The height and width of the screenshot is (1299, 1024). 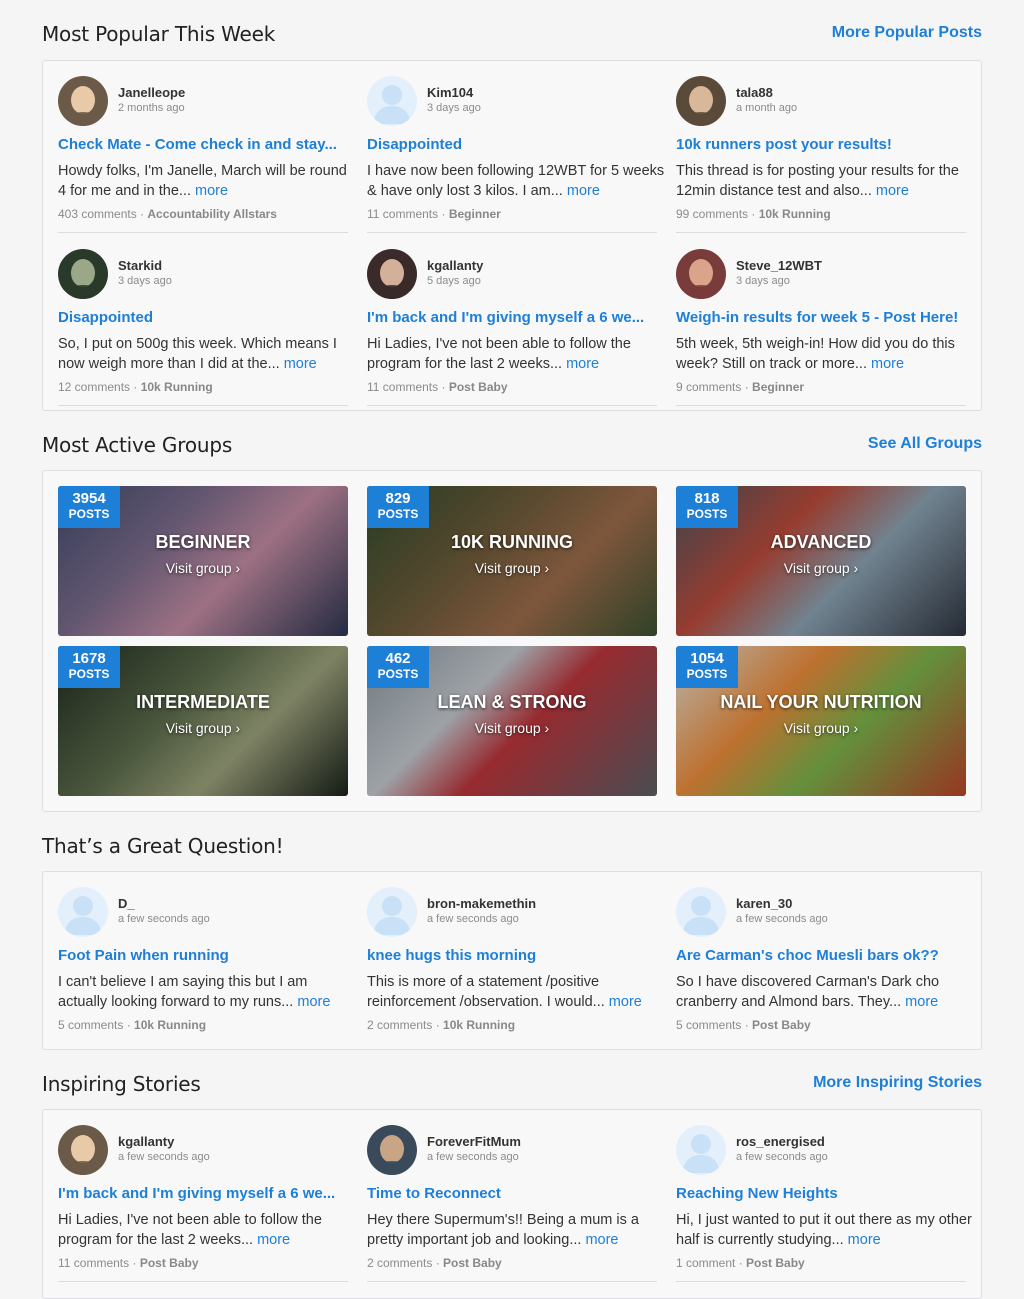 I want to click on post-count: 462, so click(x=398, y=658).